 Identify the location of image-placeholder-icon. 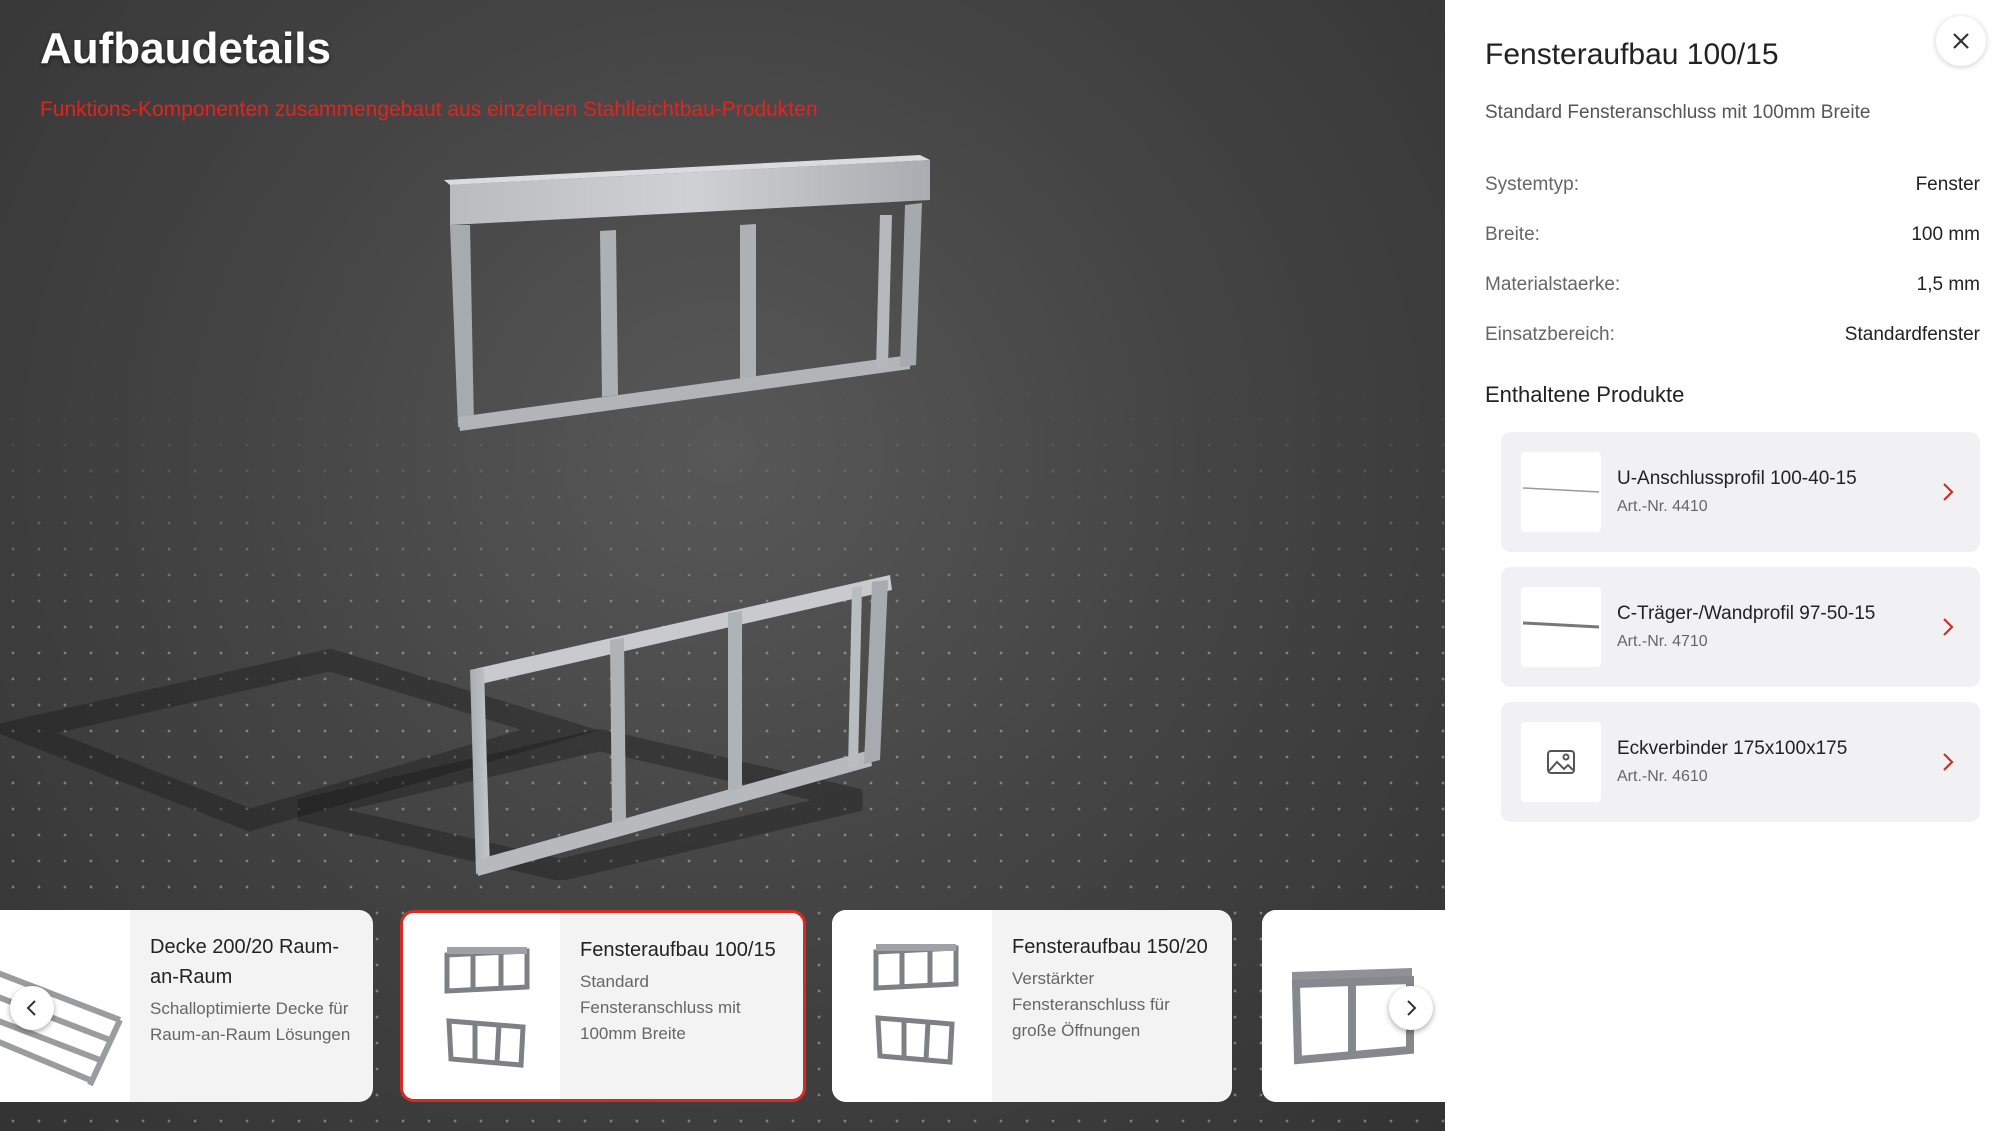
(1561, 762).